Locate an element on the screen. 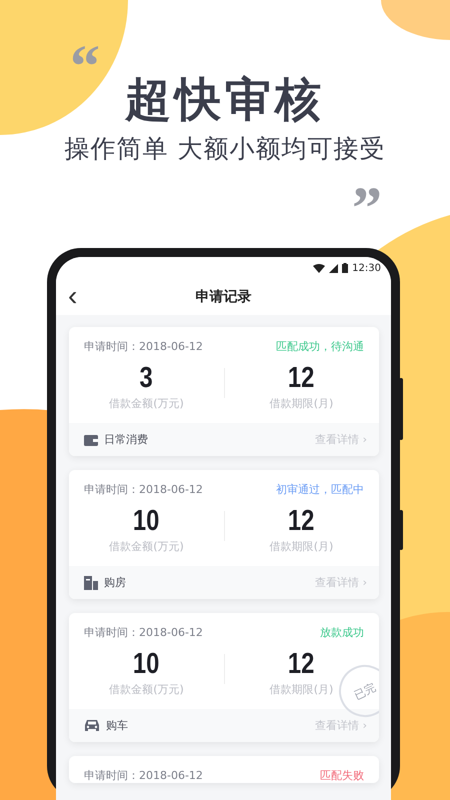  building-icon is located at coordinates (91, 583).